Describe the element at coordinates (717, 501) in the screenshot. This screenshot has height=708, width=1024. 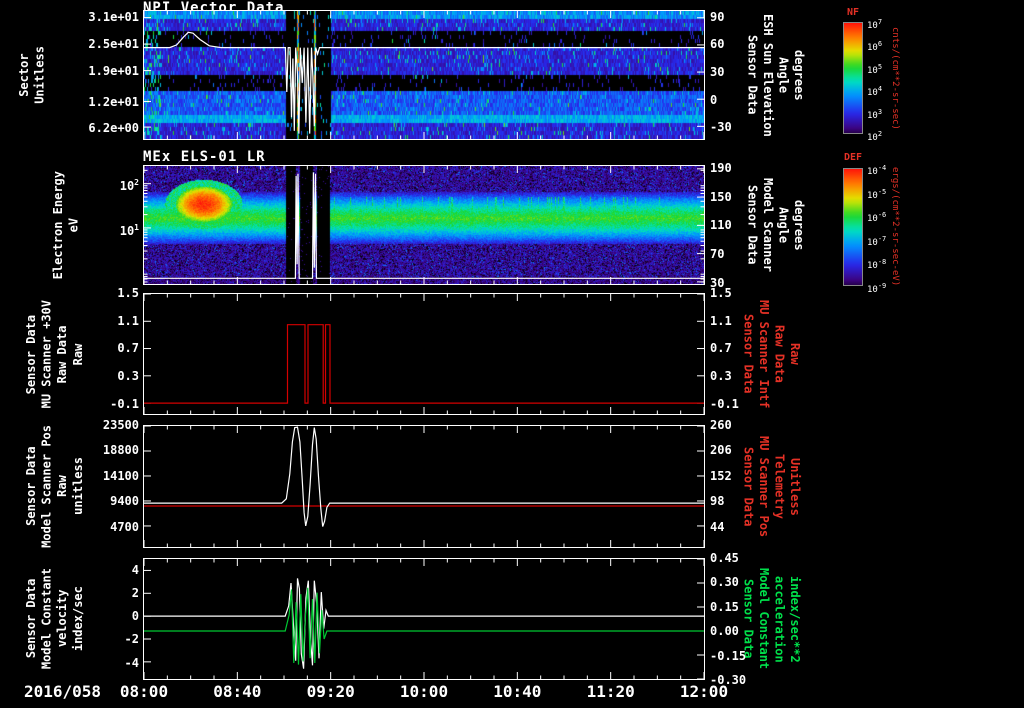
I see `scanpos-right-tick-label: 98` at that location.